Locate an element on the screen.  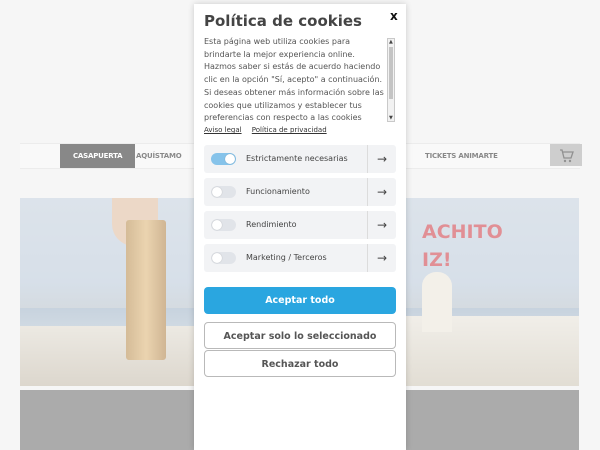
scrollbar-thumb is located at coordinates (391, 73).